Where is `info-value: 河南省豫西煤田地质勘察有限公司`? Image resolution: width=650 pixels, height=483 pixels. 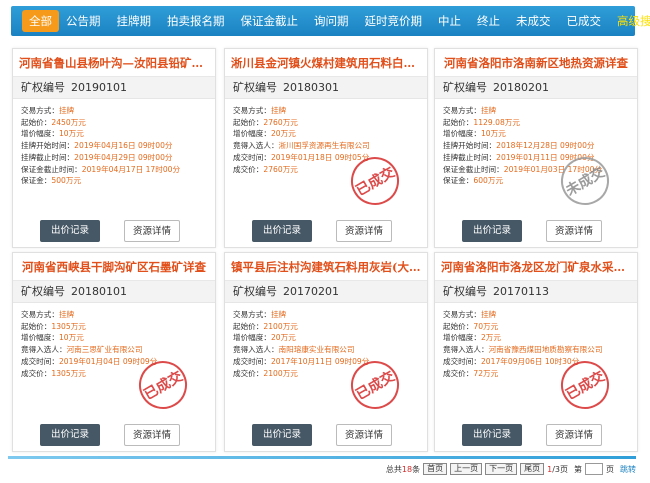
info-value: 河南省豫西煤田地质勘察有限公司 is located at coordinates (545, 350).